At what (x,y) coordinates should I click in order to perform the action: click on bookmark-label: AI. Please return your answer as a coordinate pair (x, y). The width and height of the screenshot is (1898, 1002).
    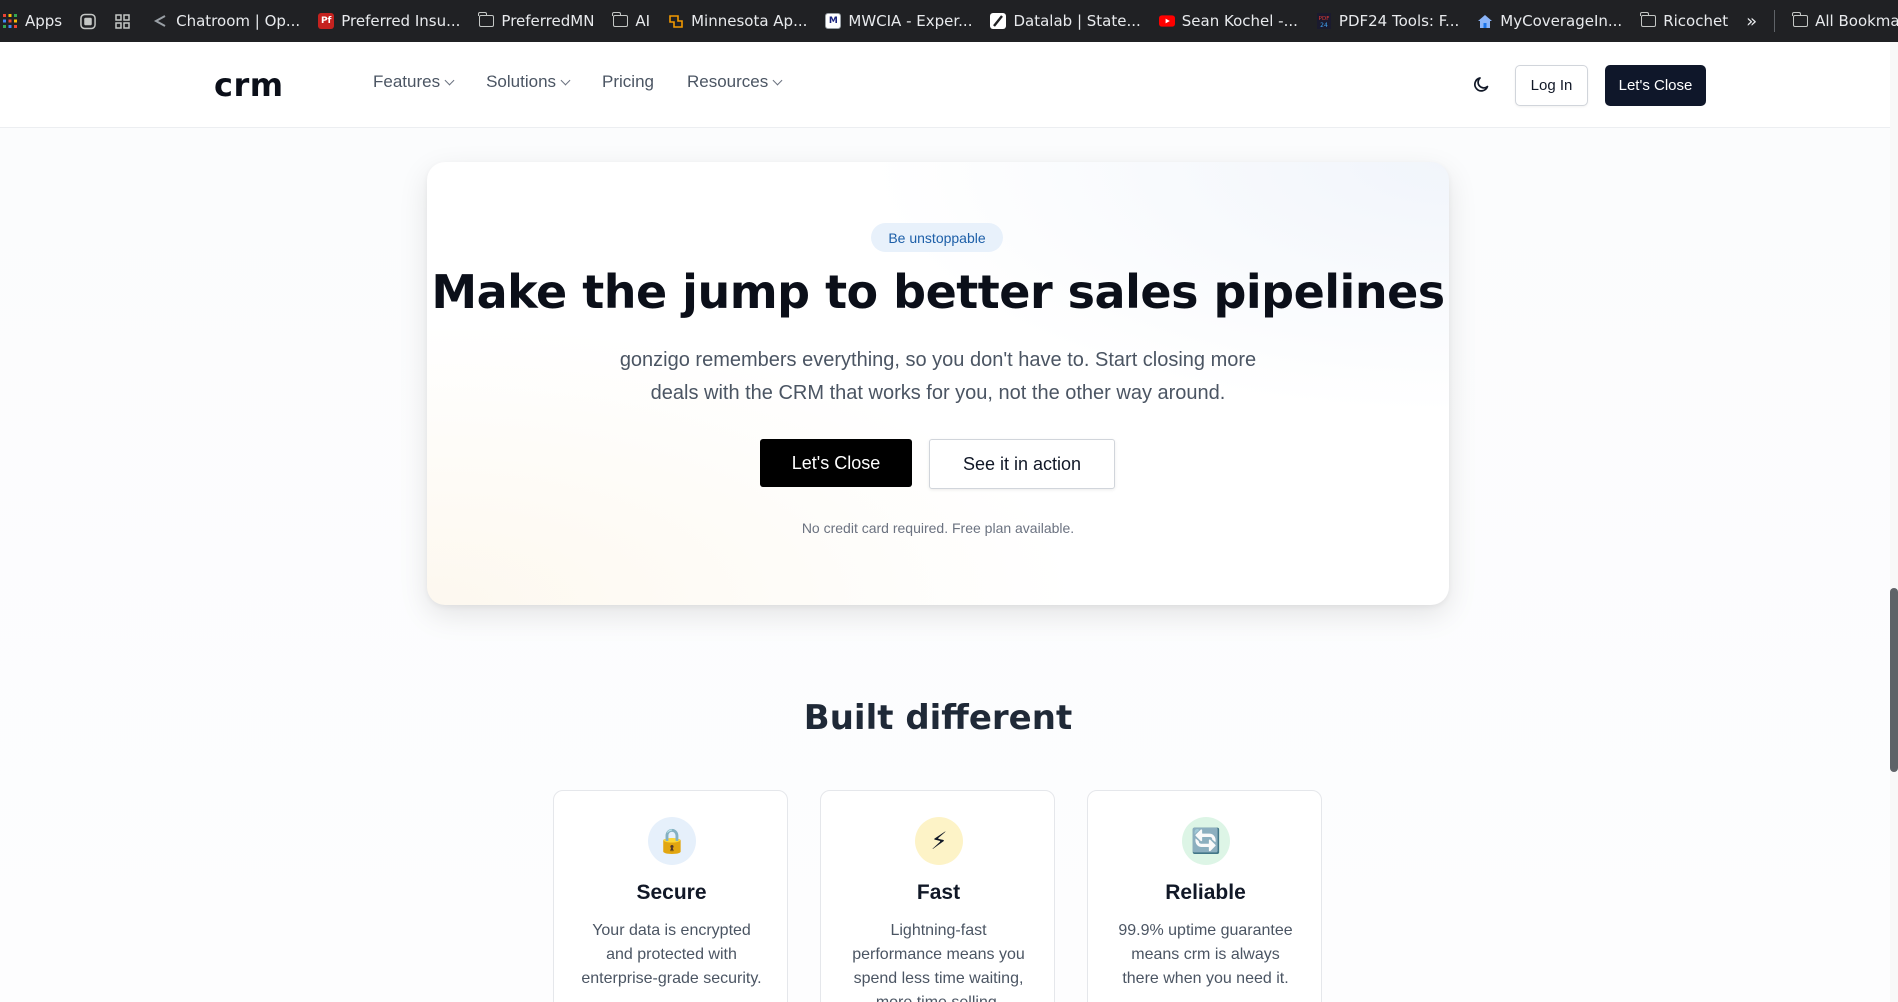
    Looking at the image, I should click on (643, 21).